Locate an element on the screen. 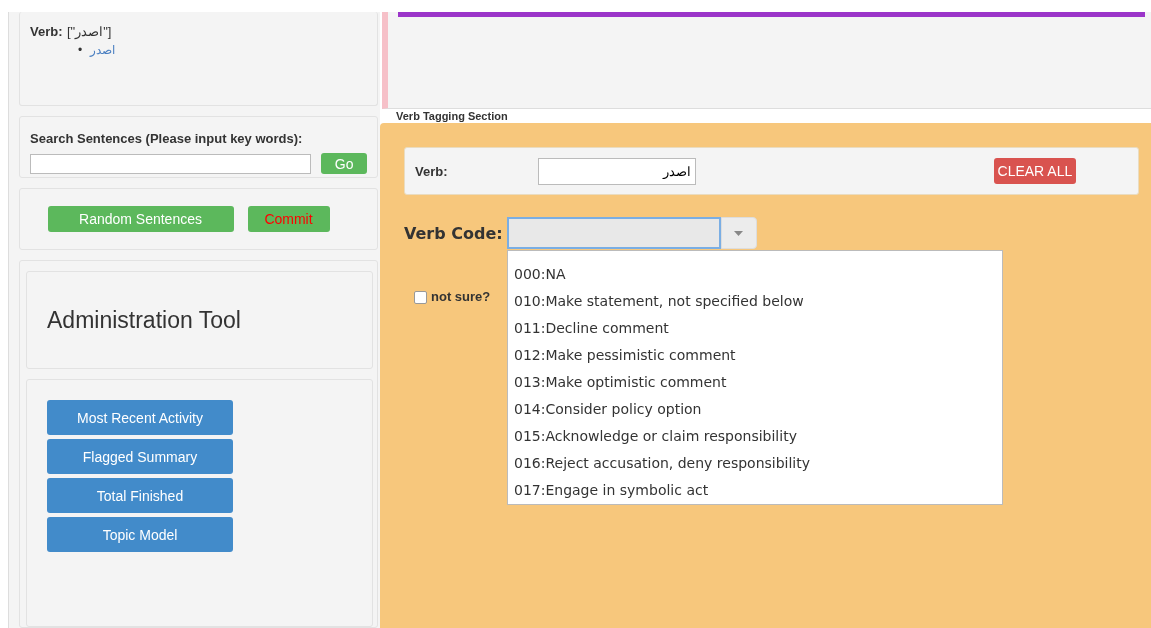  admin-button: Total Finished is located at coordinates (140, 495).